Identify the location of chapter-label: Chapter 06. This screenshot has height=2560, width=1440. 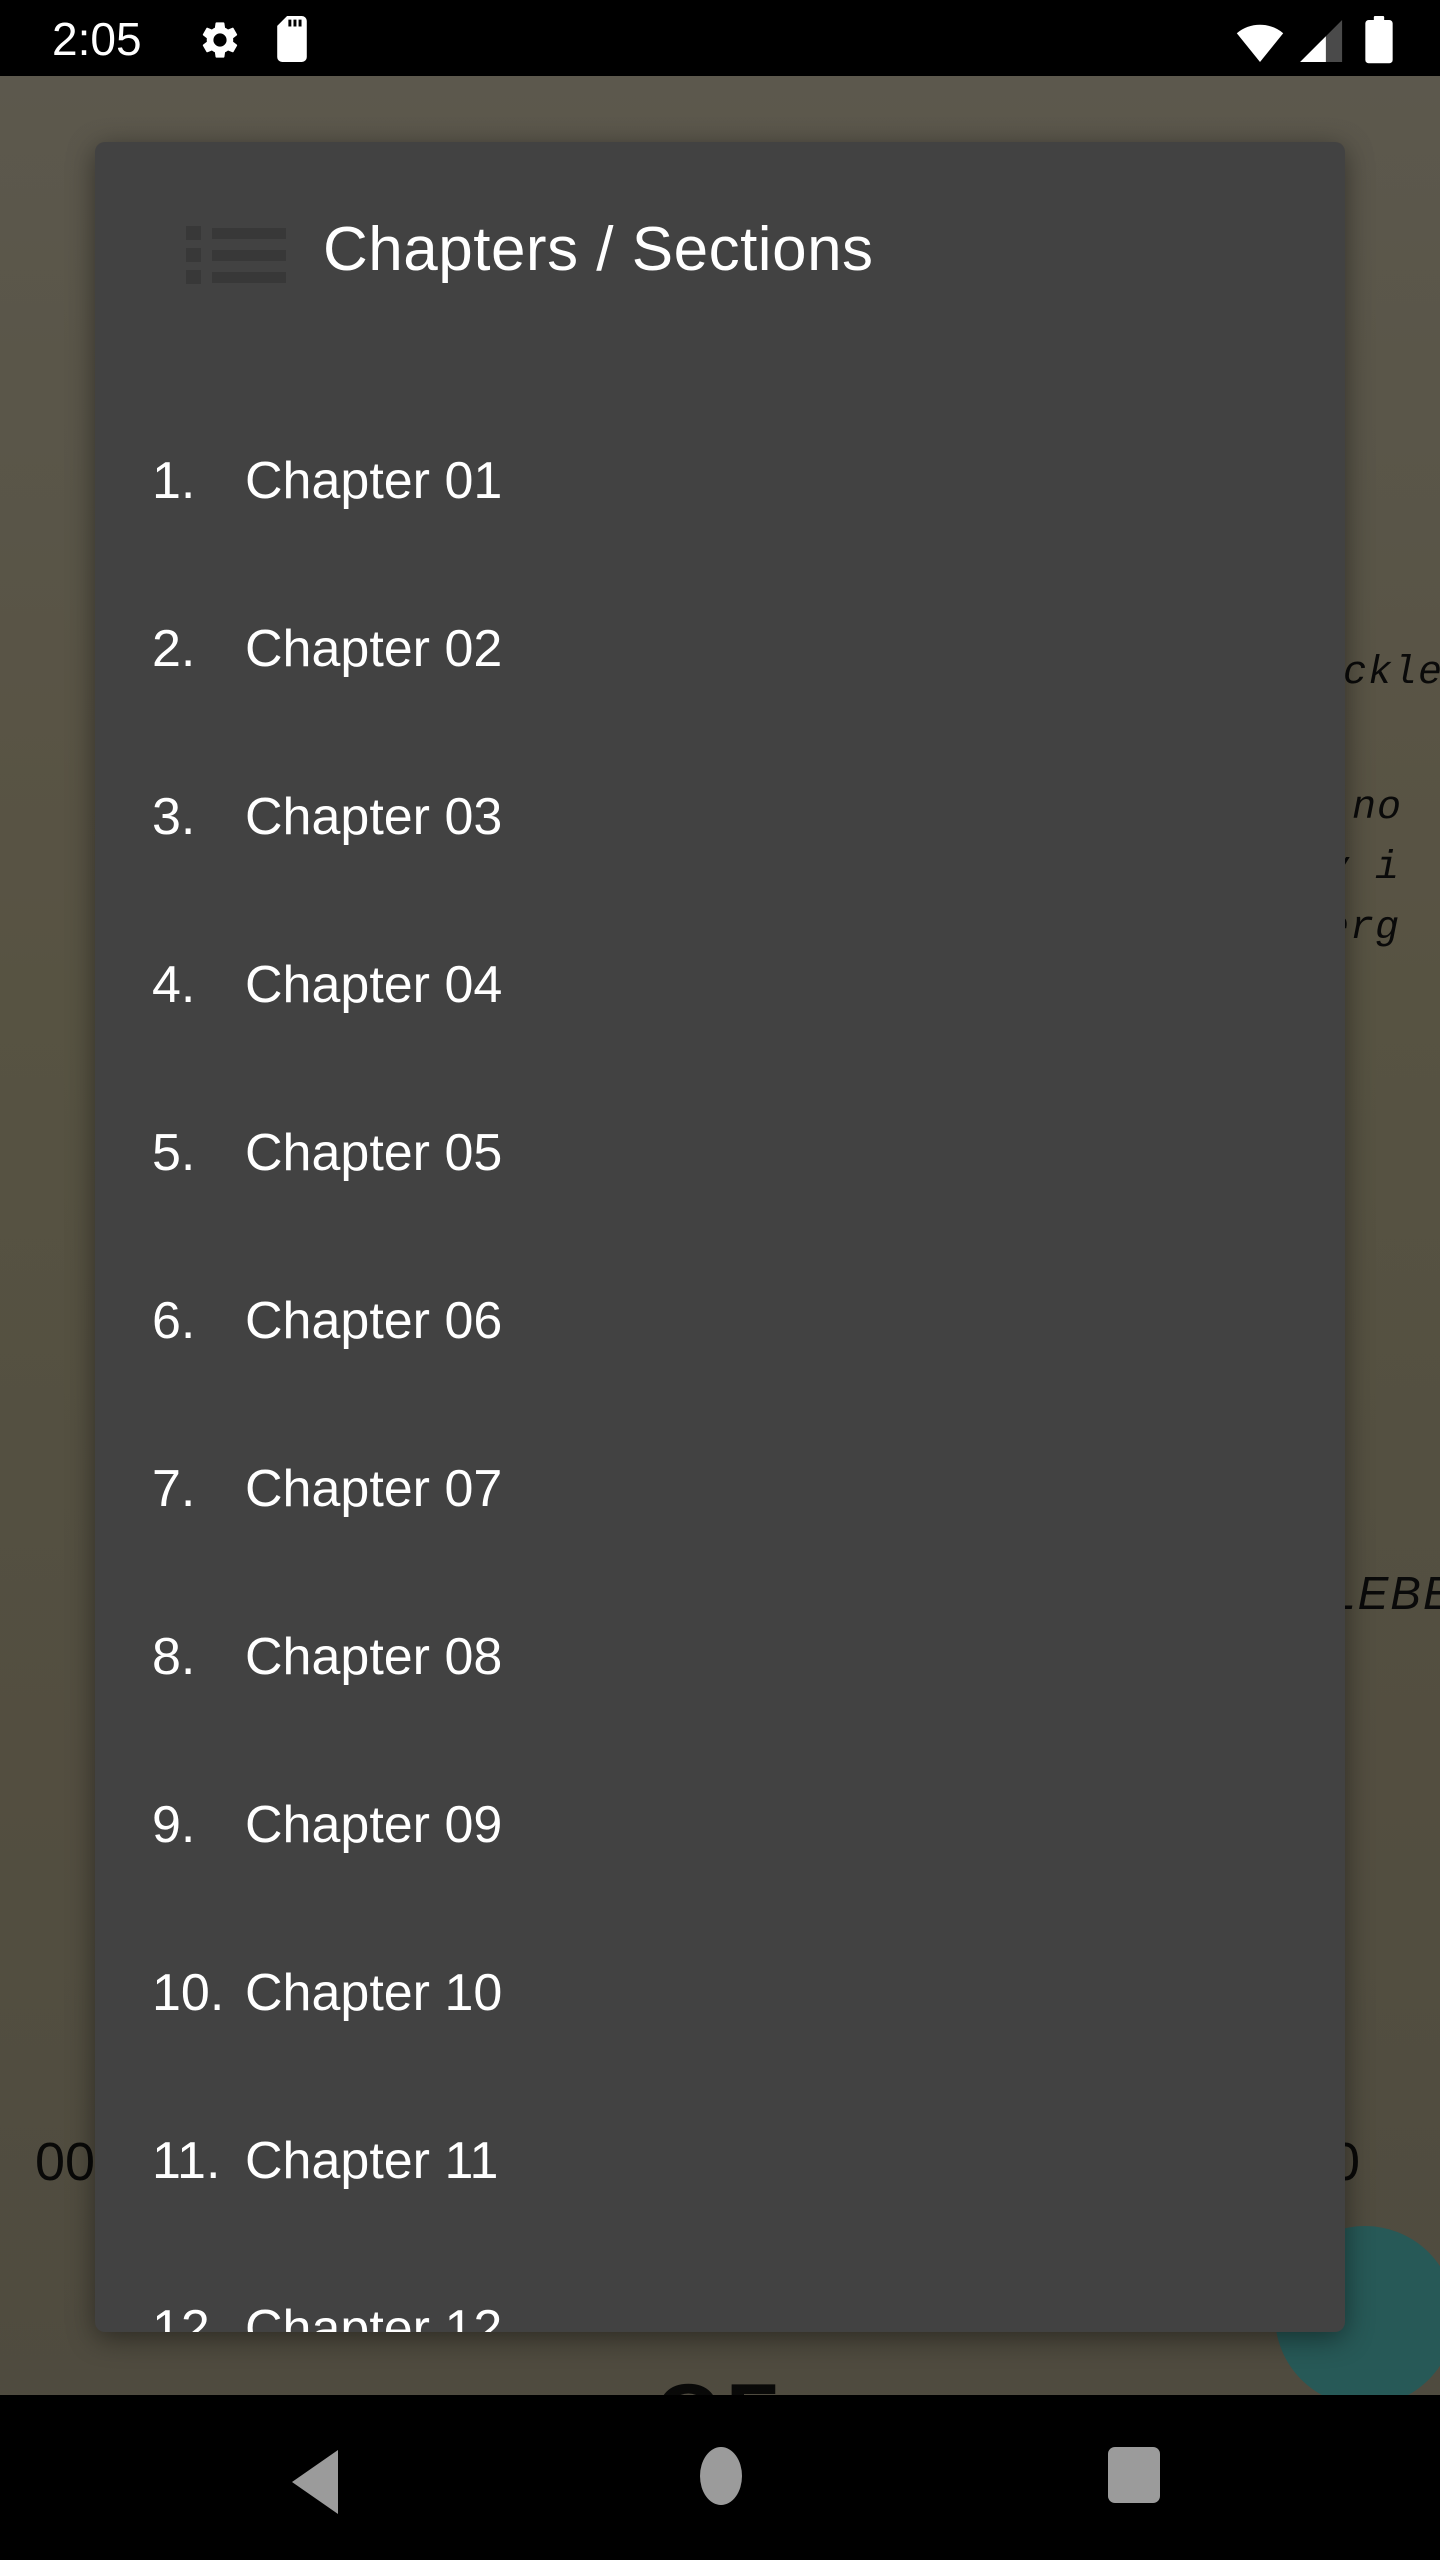
(374, 1321).